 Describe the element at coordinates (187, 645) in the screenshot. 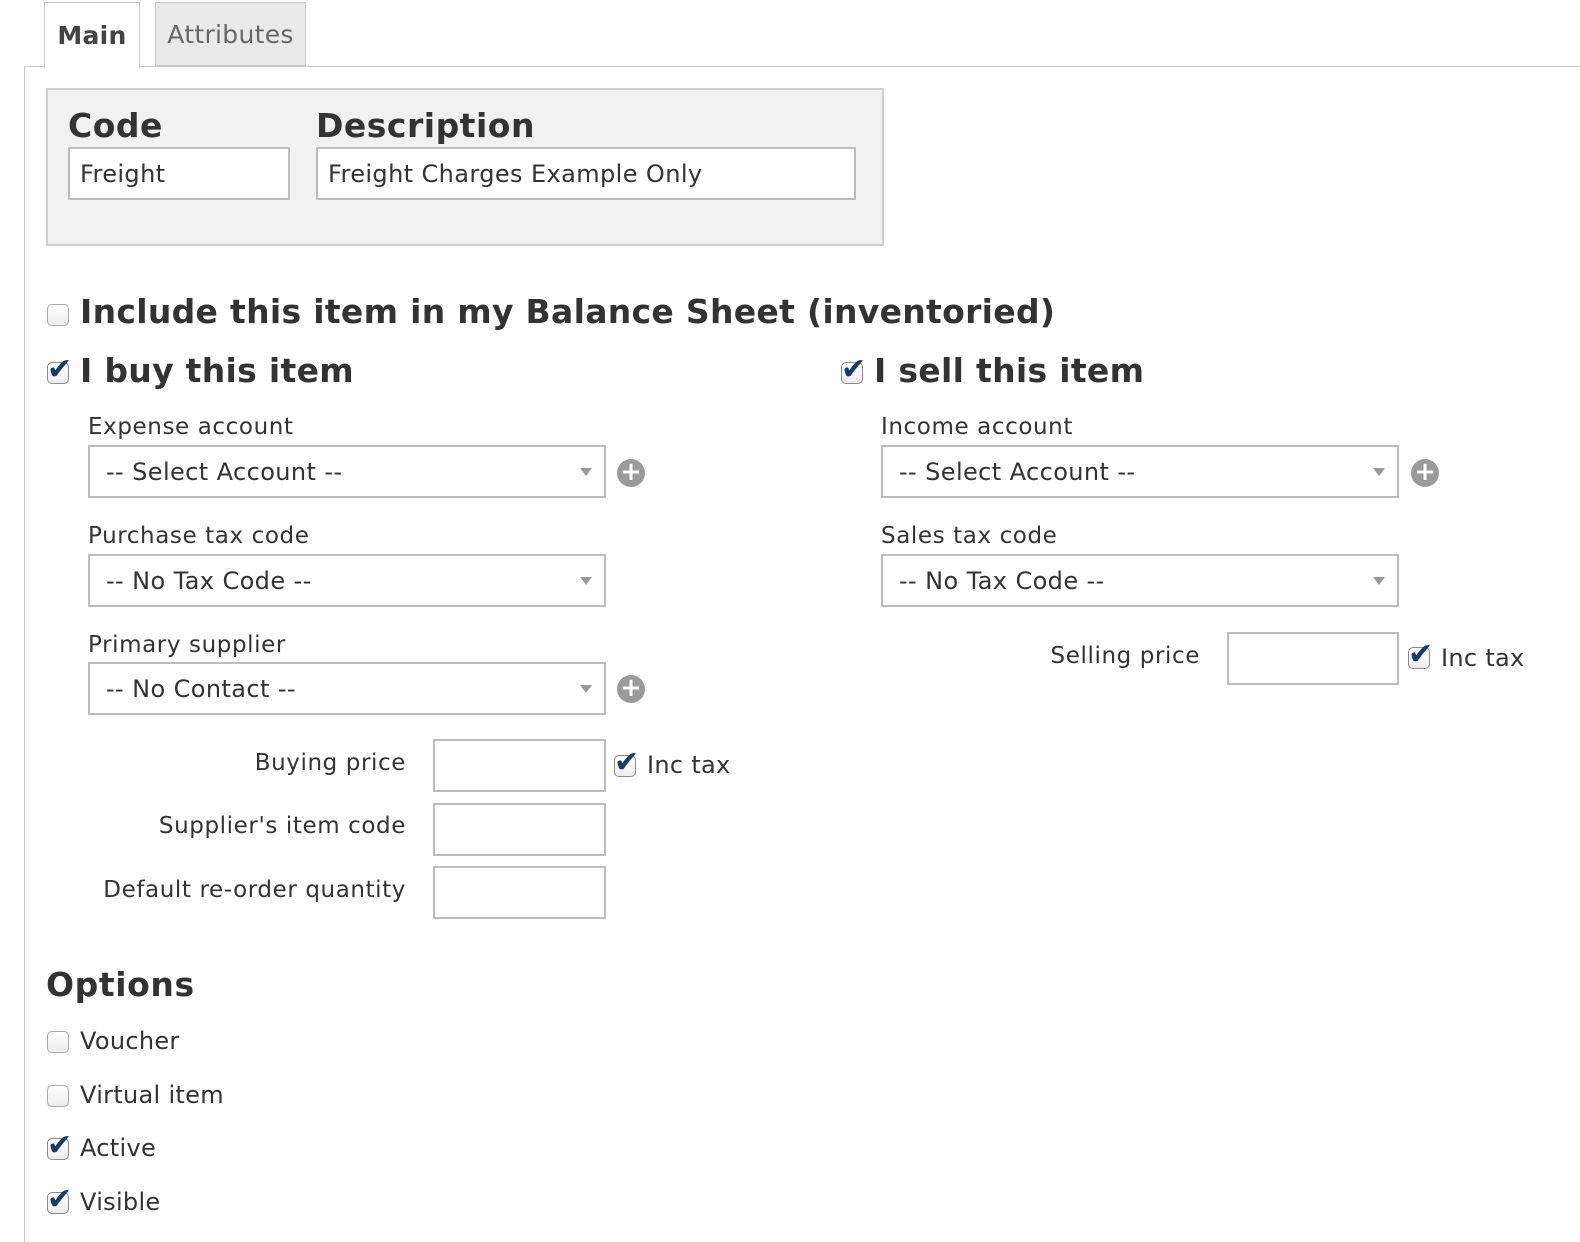

I see `primary-supplier-label: Primary supplier` at that location.